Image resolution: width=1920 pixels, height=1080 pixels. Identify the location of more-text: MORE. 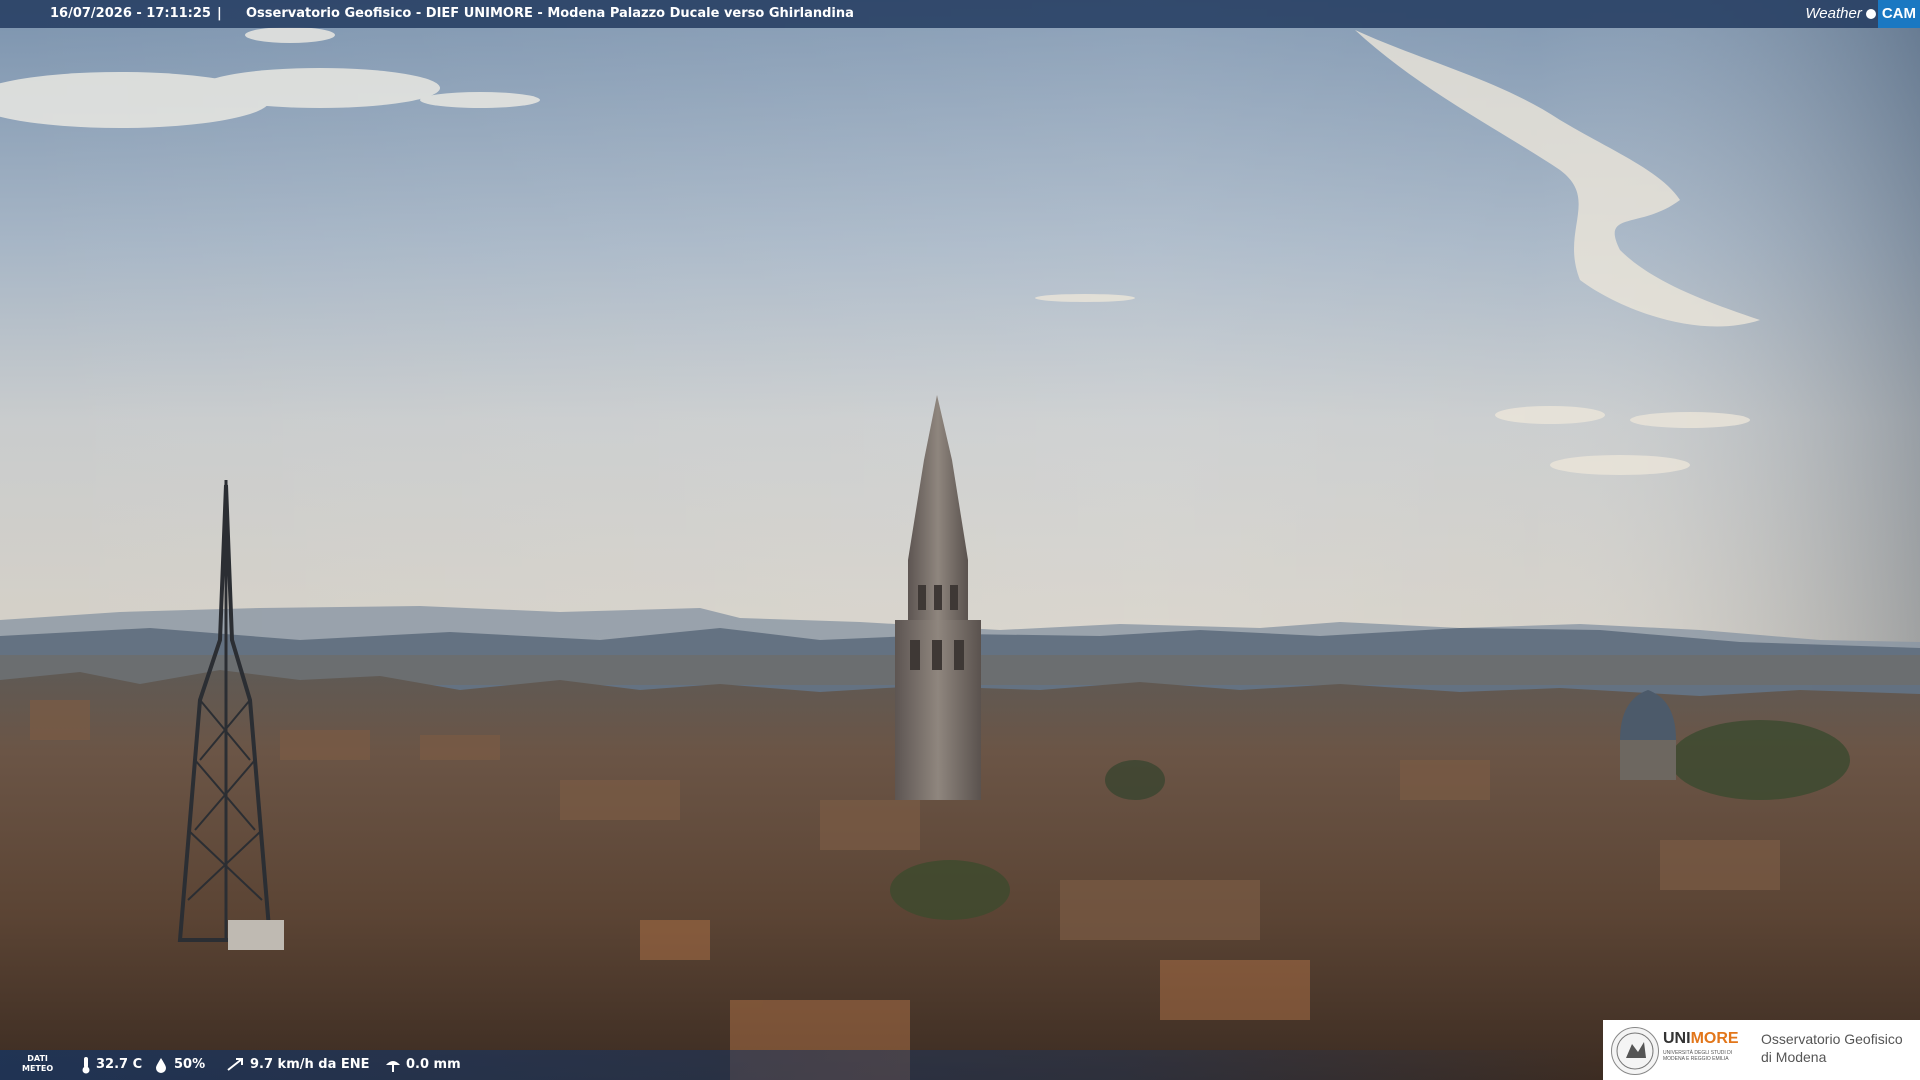
(1714, 1038).